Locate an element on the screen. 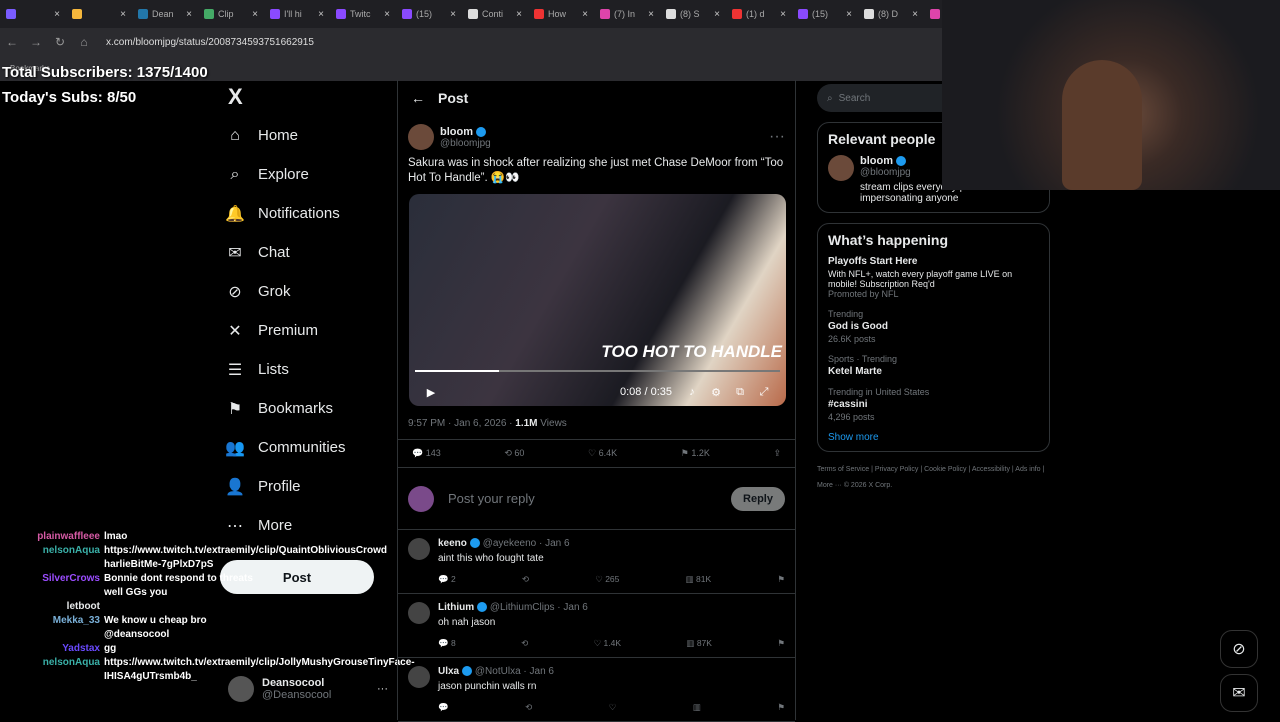 The width and height of the screenshot is (1280, 722). x-logo: X is located at coordinates (305, 100).